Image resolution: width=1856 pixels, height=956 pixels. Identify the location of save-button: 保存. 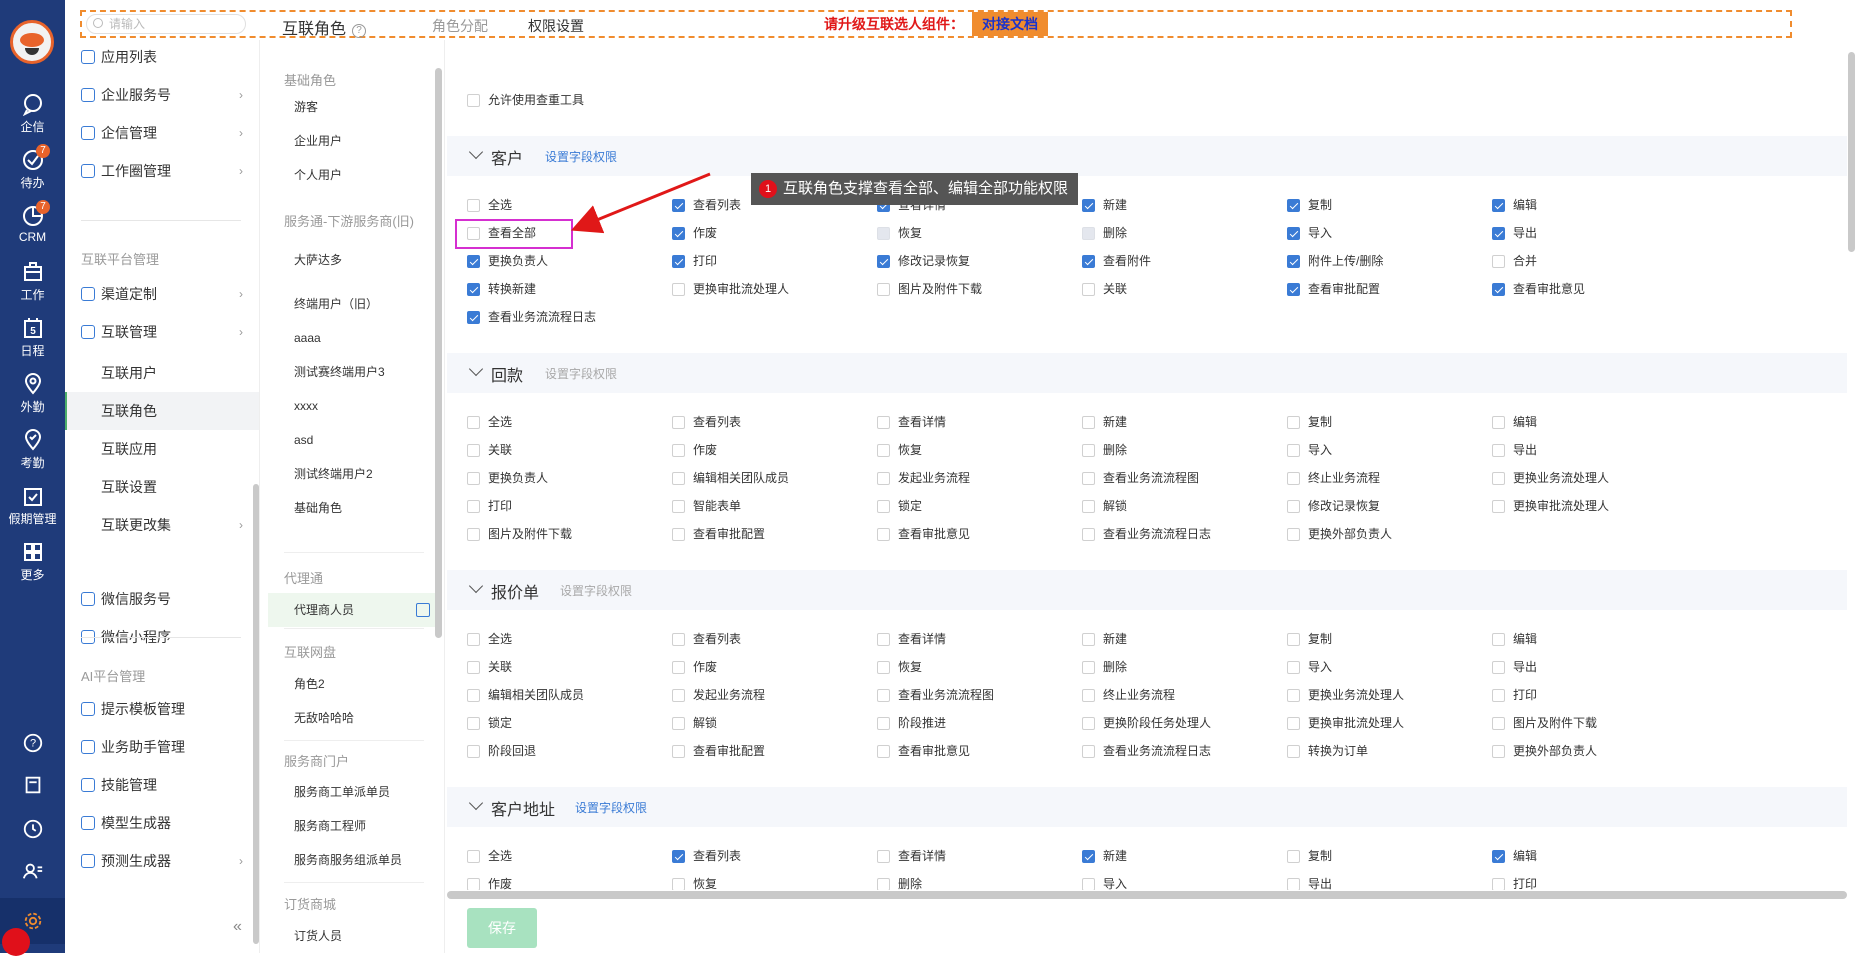
(502, 928).